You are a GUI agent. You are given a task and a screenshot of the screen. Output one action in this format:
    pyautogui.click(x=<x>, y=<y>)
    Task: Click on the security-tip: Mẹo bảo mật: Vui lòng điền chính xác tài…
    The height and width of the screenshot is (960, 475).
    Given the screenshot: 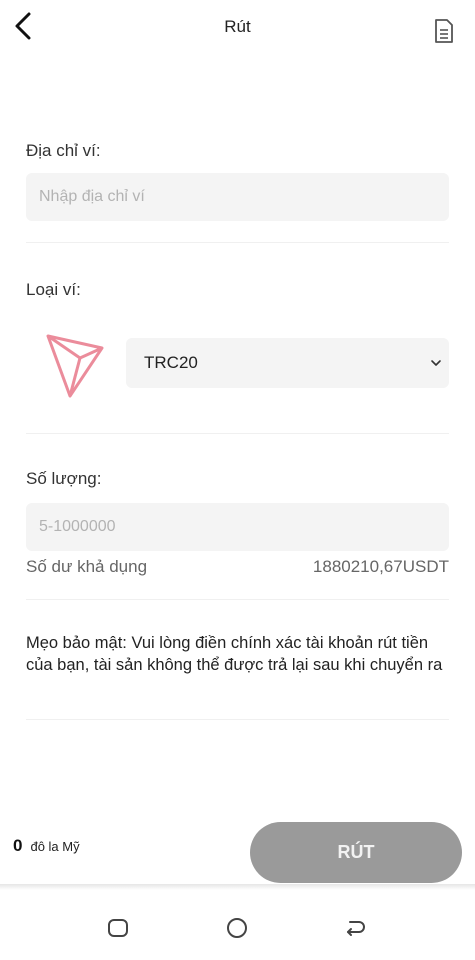 What is the action you would take?
    pyautogui.click(x=234, y=654)
    